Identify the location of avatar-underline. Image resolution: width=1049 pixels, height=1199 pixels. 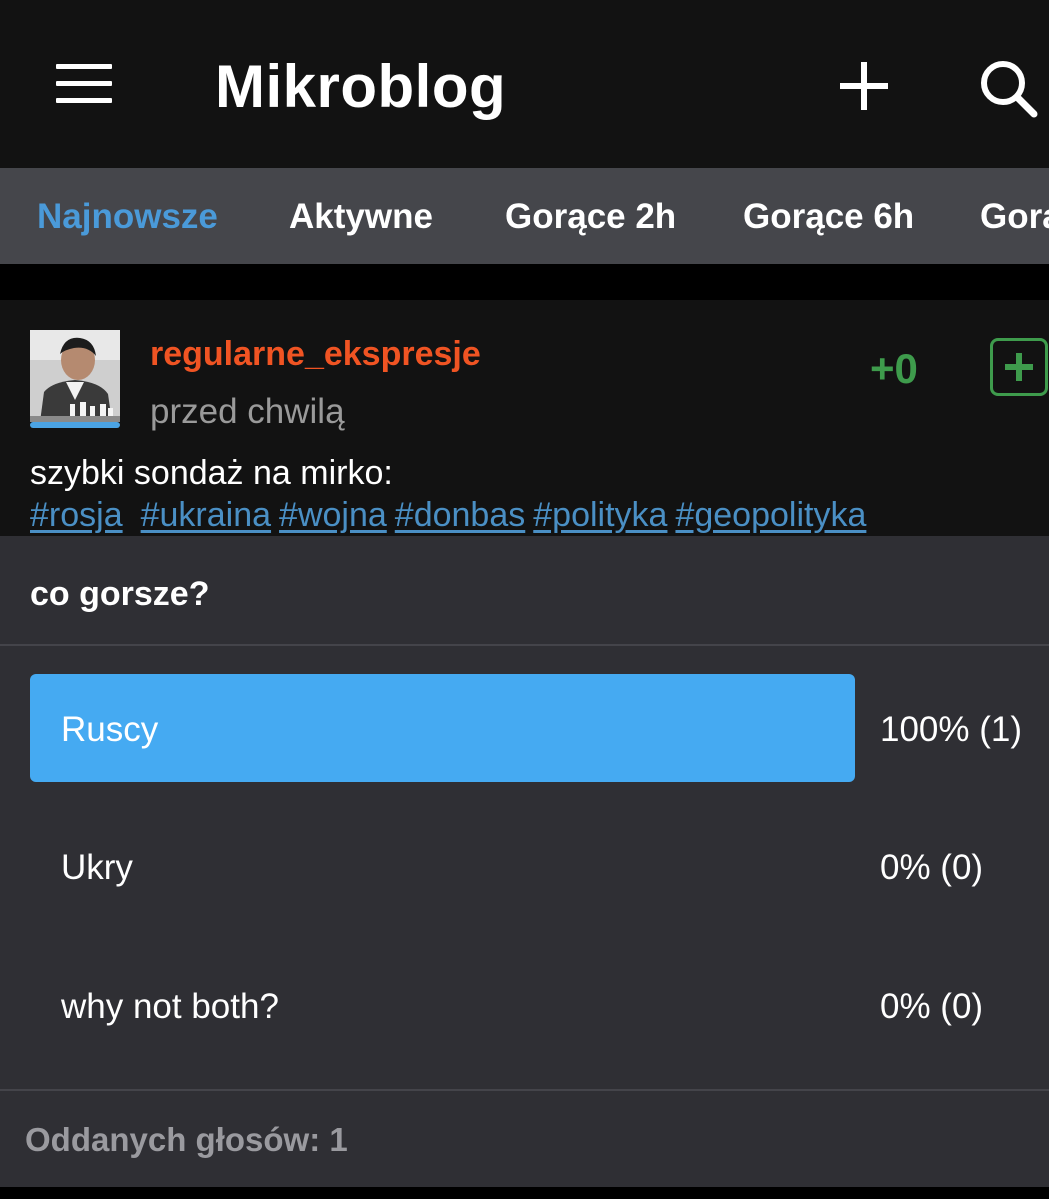
(75, 425).